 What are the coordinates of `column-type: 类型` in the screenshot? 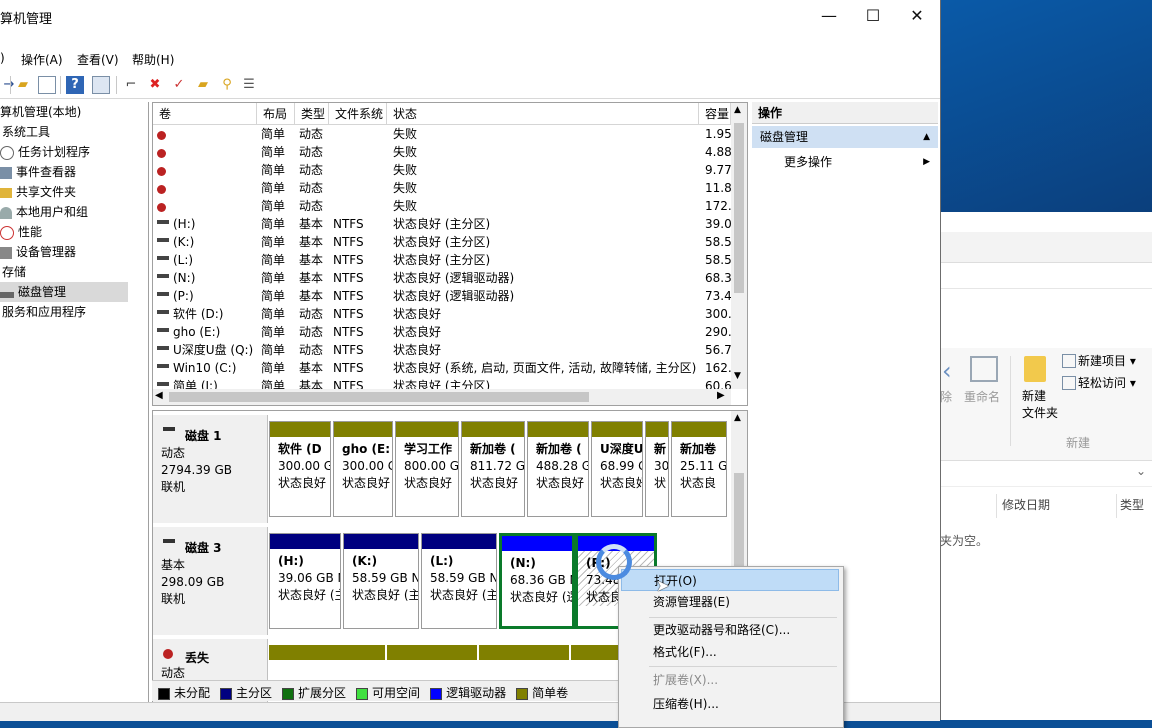 It's located at (1132, 504).